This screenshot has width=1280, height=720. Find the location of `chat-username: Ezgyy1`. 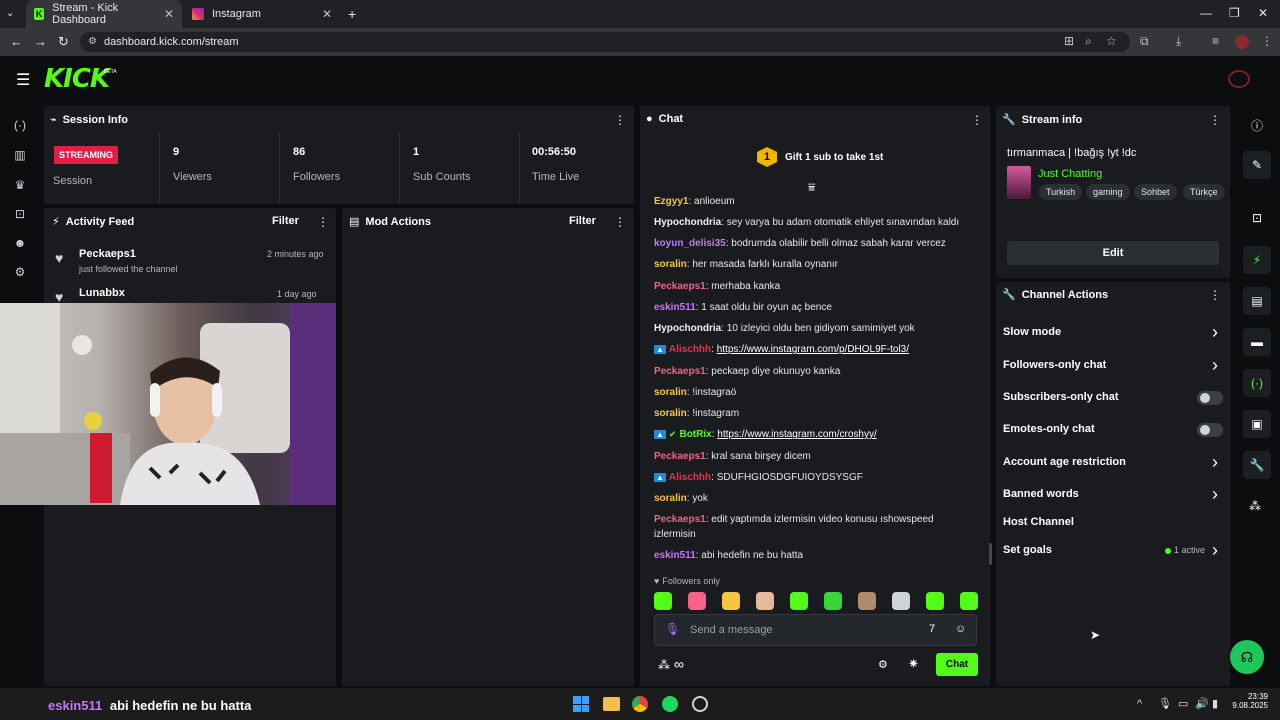

chat-username: Ezgyy1 is located at coordinates (671, 201).